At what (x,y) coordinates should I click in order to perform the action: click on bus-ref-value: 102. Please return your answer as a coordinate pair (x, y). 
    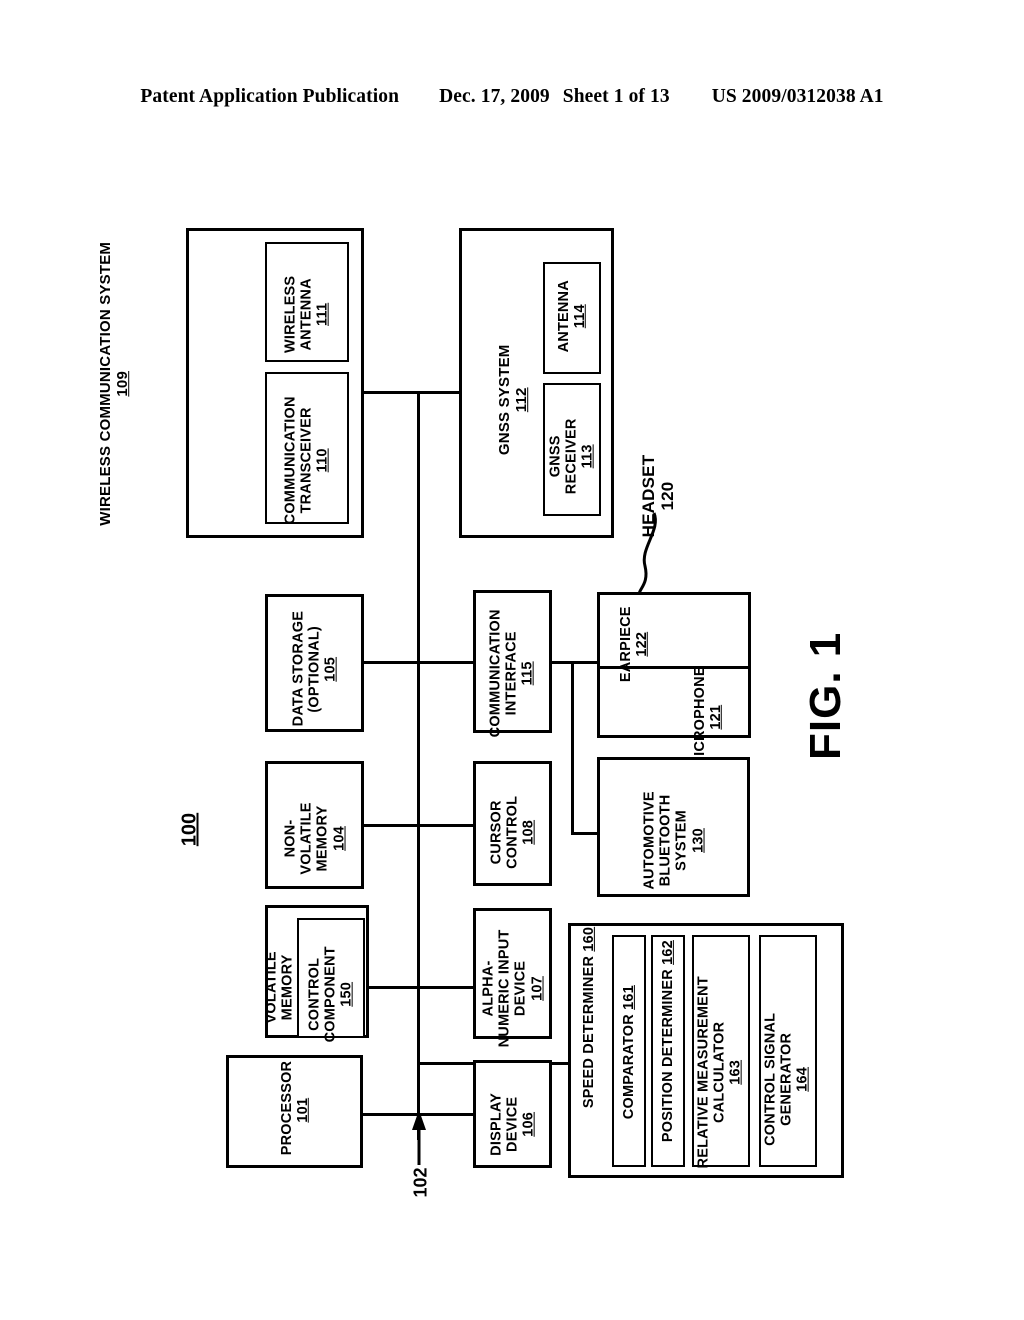
    Looking at the image, I should click on (420, 1182).